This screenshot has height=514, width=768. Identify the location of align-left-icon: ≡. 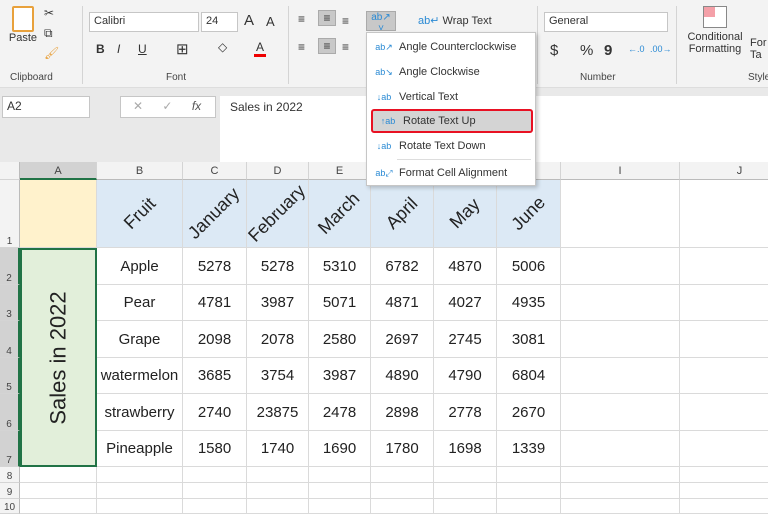
(301, 47).